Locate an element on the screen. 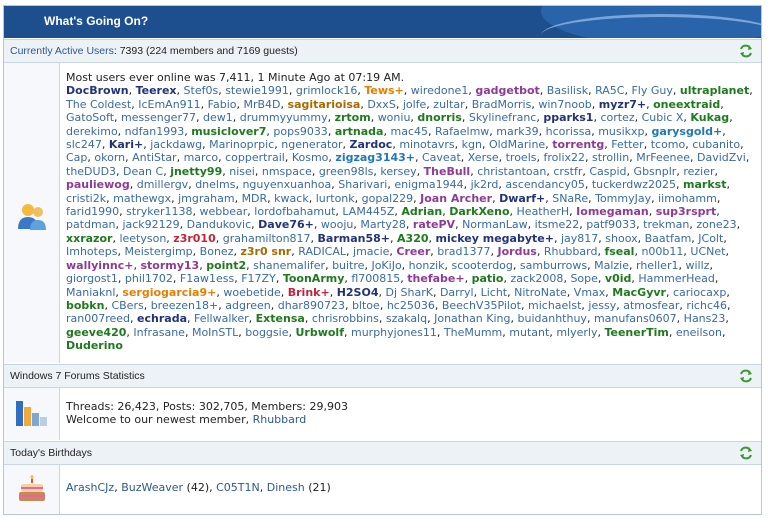 Image resolution: width=781 pixels, height=518 pixels. newest-member-link: Rhubbard is located at coordinates (280, 419).